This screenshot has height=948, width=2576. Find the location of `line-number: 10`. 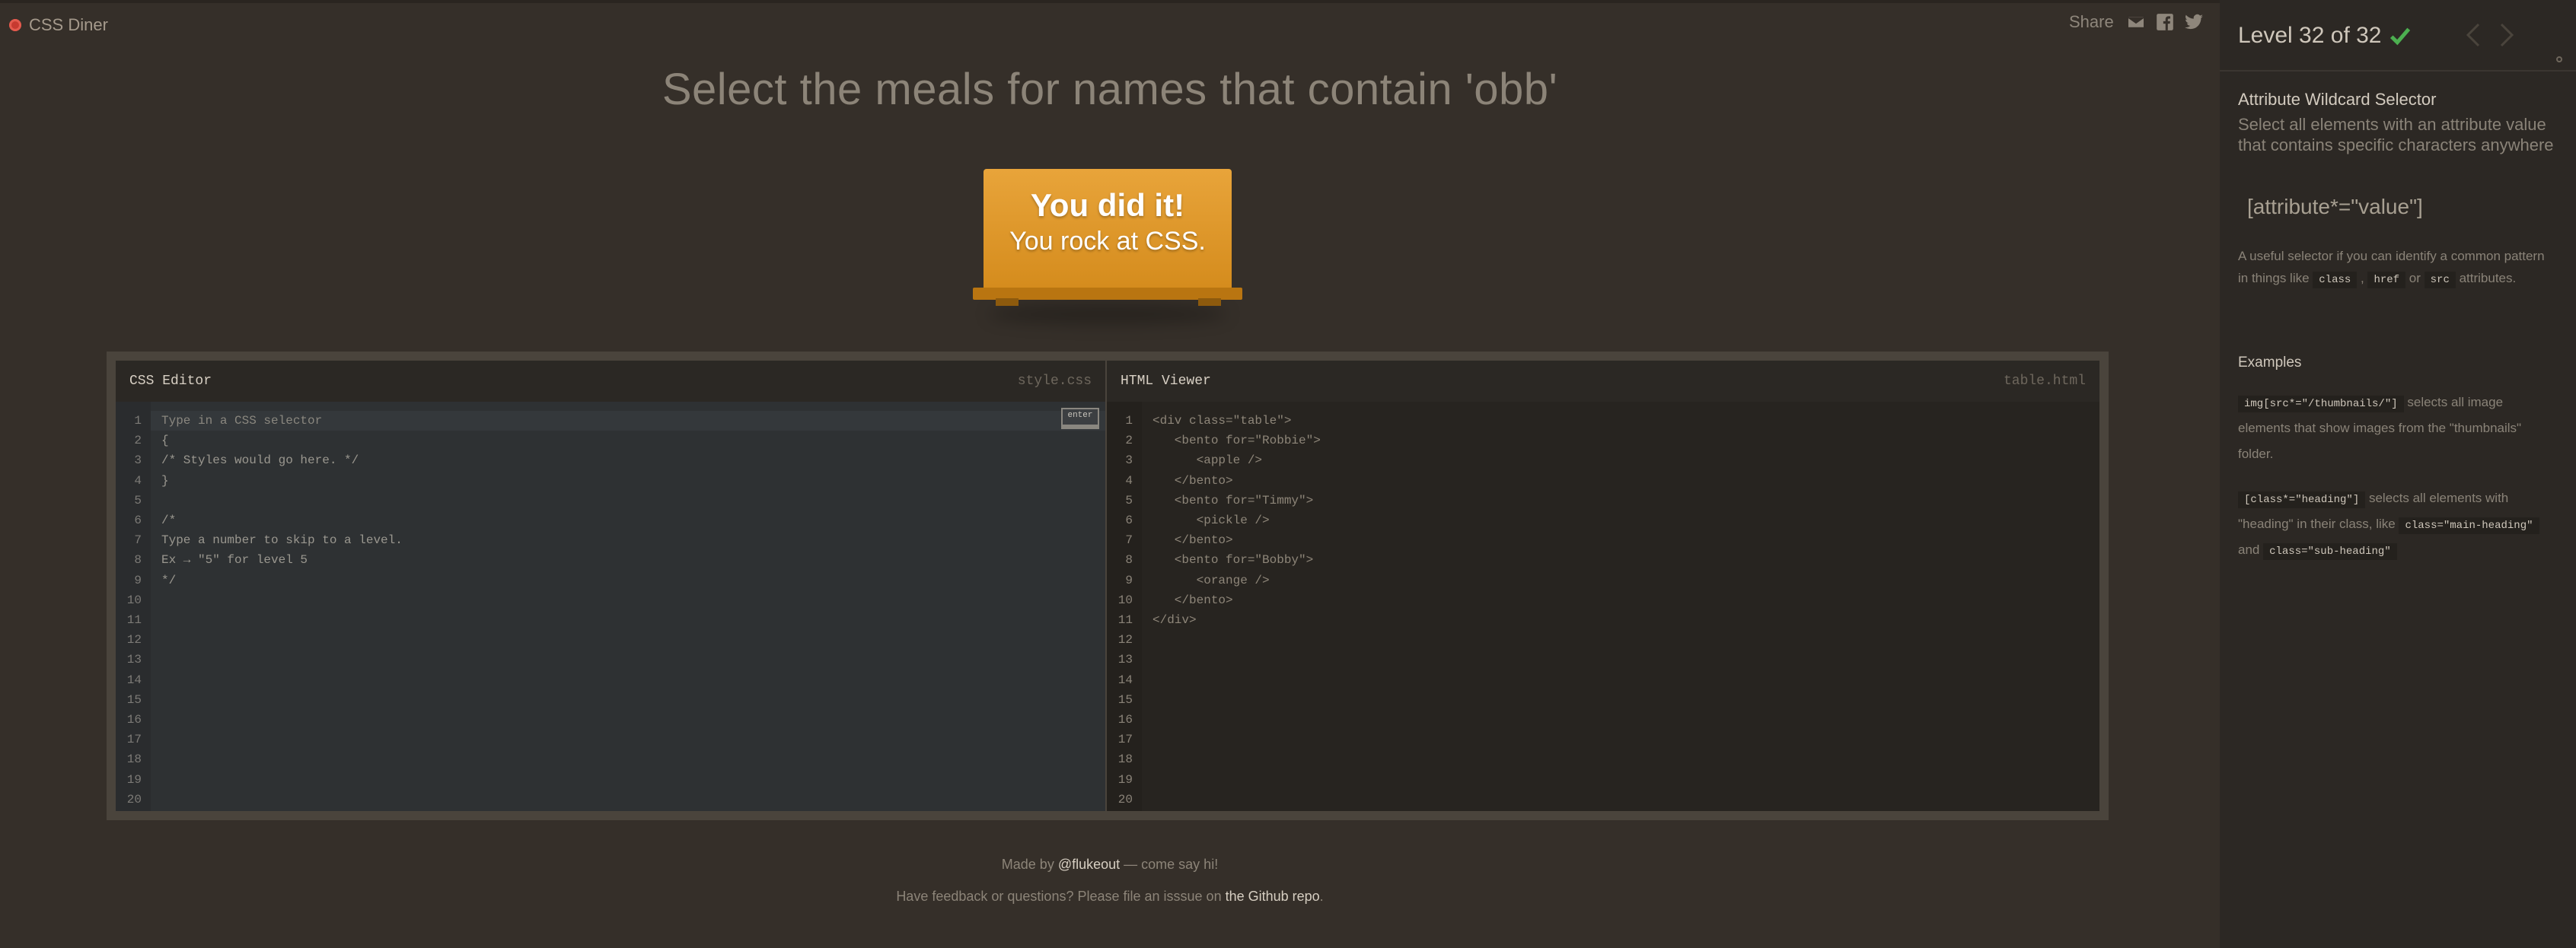

line-number: 10 is located at coordinates (1125, 600).